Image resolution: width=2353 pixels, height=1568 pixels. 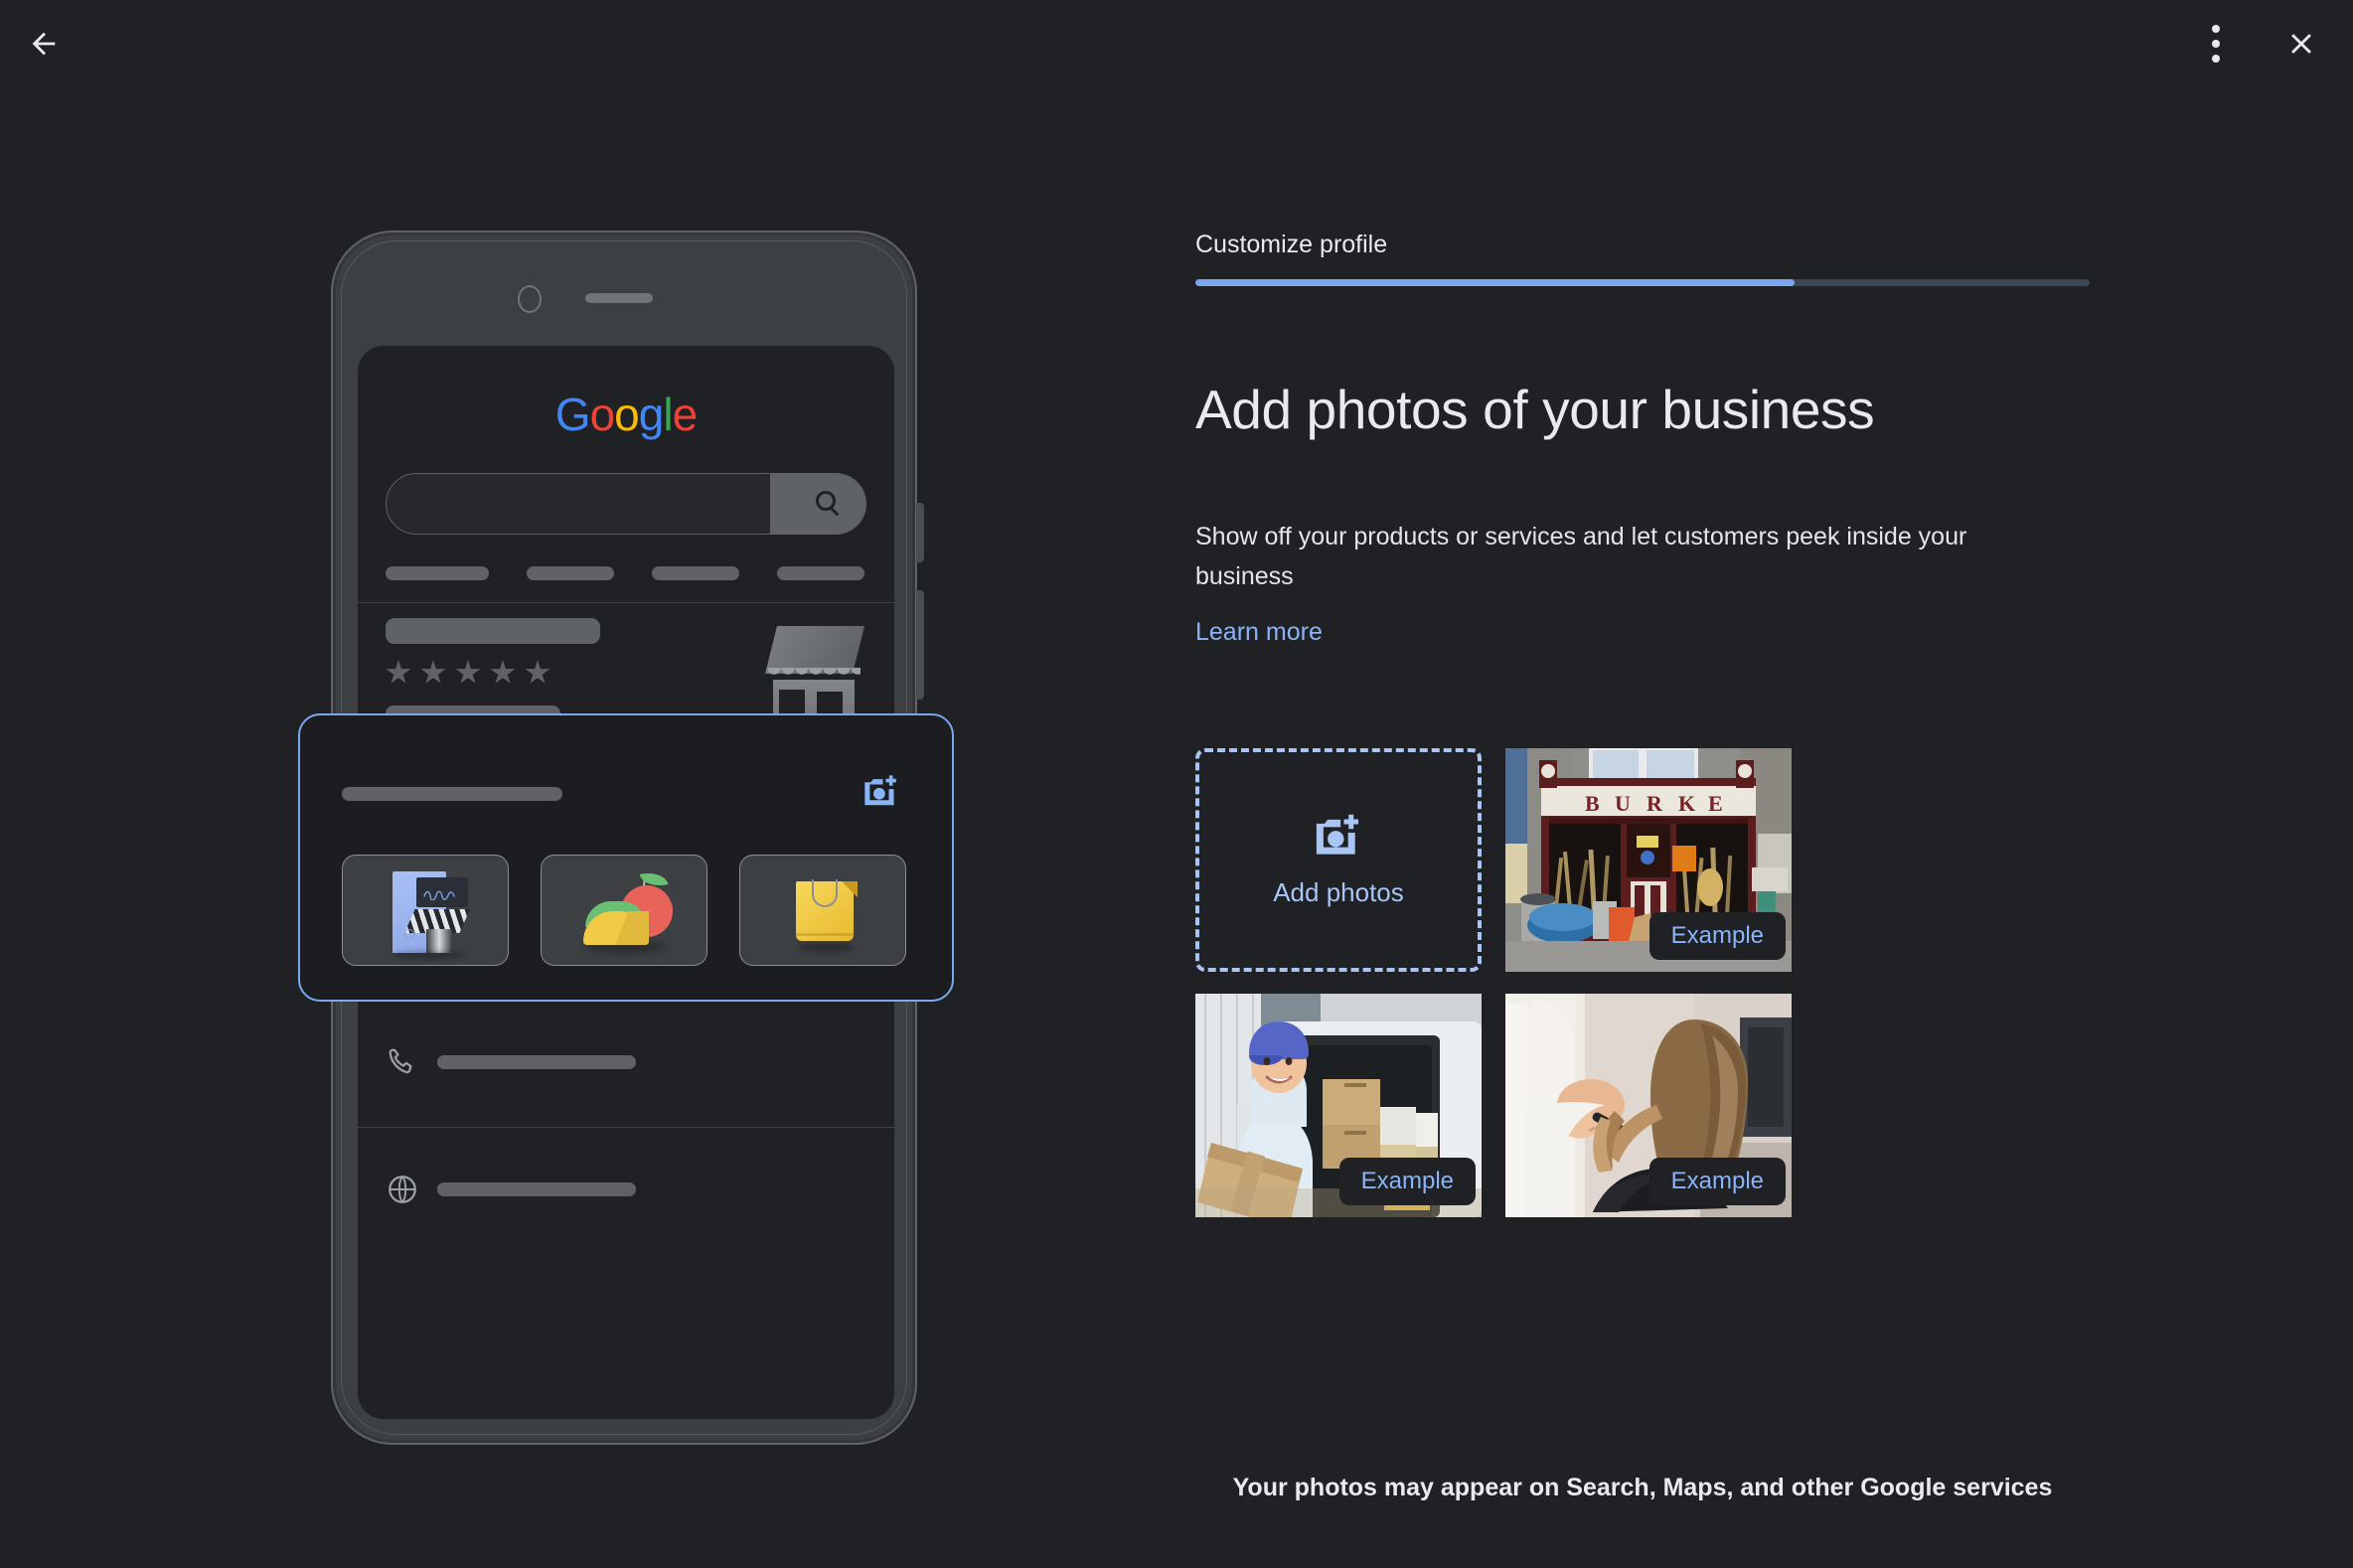 What do you see at coordinates (1593, 804) in the screenshot?
I see `svg-text: B` at bounding box center [1593, 804].